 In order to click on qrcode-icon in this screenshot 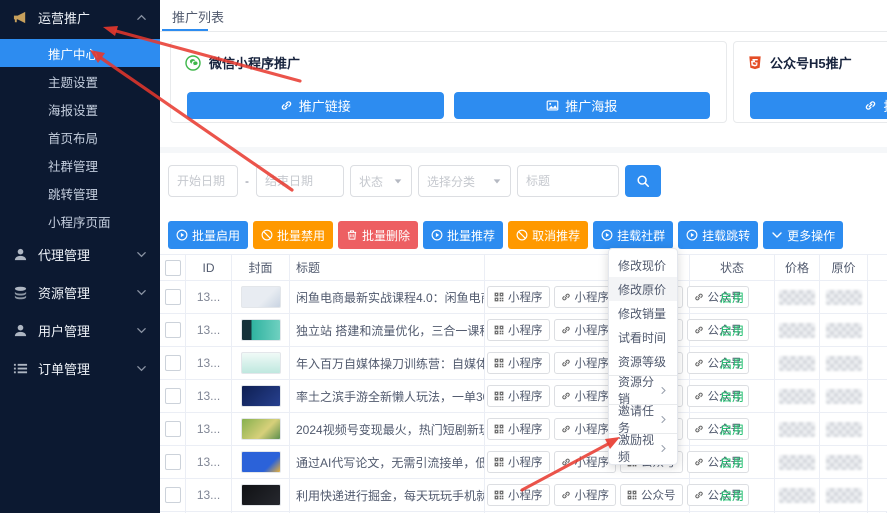, I will do `click(499, 363)`.